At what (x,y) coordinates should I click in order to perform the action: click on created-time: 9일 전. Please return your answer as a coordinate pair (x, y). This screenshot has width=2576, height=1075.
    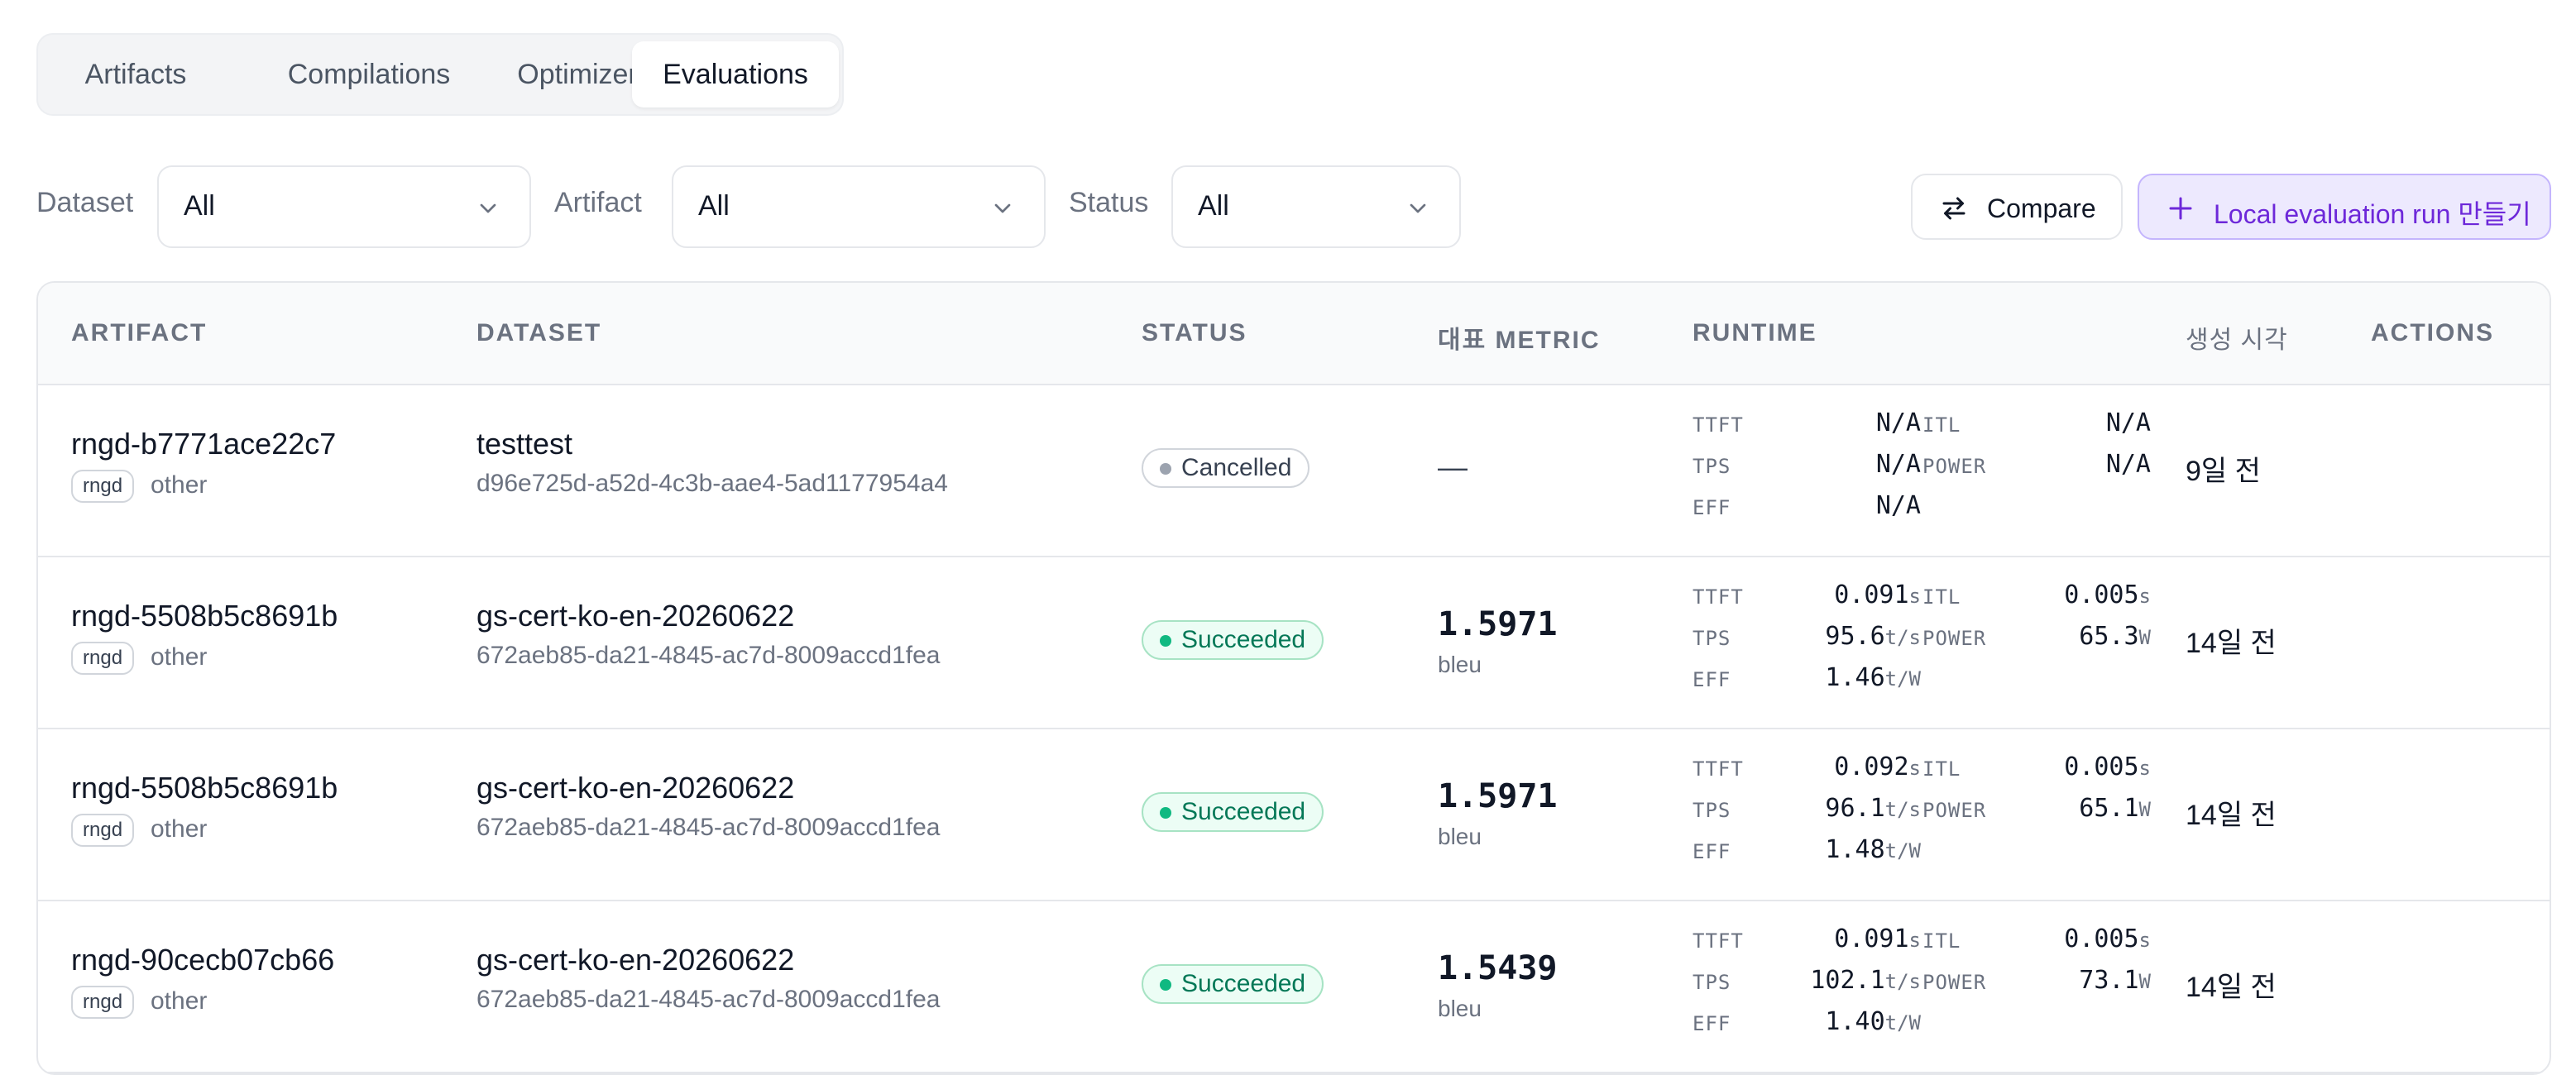
    Looking at the image, I should click on (2223, 471).